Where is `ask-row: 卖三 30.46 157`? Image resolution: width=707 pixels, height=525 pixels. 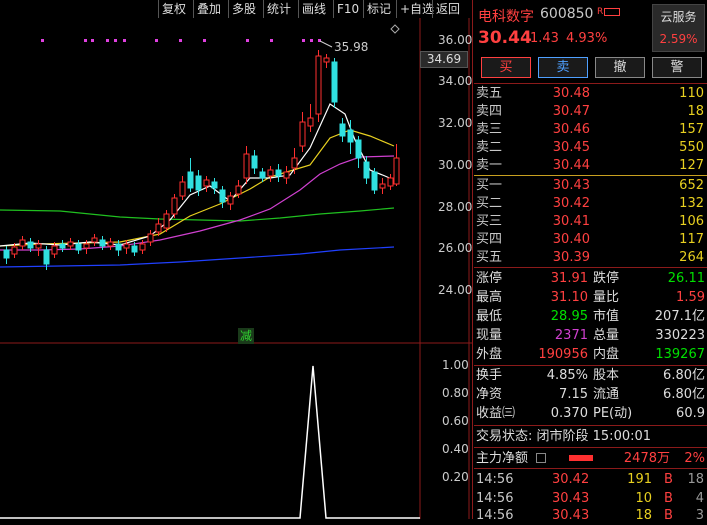
ask-row: 卖三 30.46 157 is located at coordinates (591, 129).